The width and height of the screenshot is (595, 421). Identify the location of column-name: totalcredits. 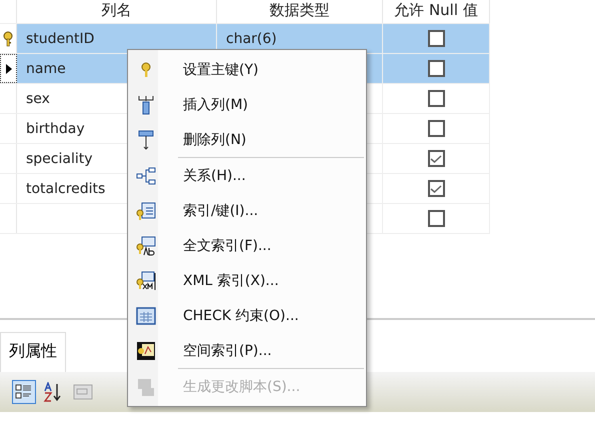
(66, 188).